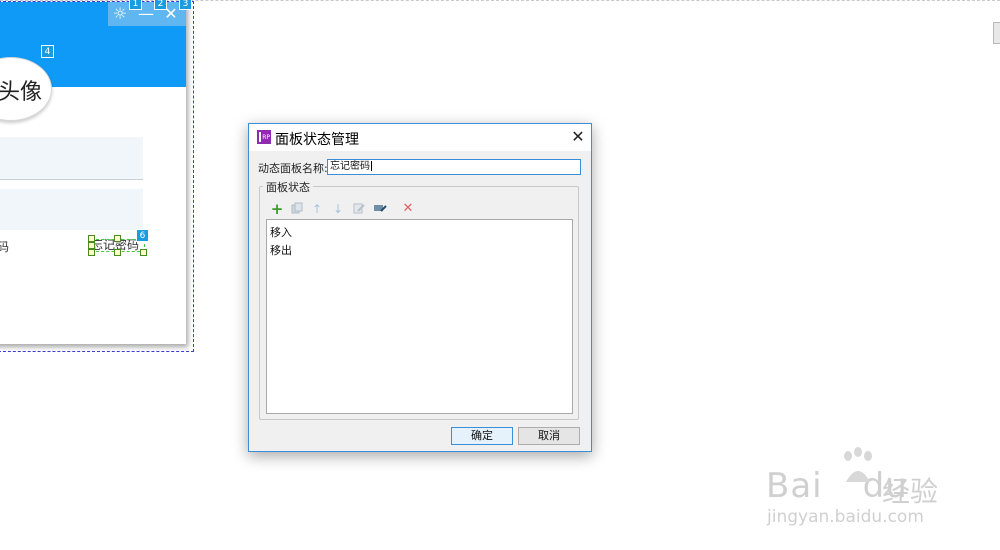 The width and height of the screenshot is (1000, 550). What do you see at coordinates (371, 166) in the screenshot?
I see `text-cursor` at bounding box center [371, 166].